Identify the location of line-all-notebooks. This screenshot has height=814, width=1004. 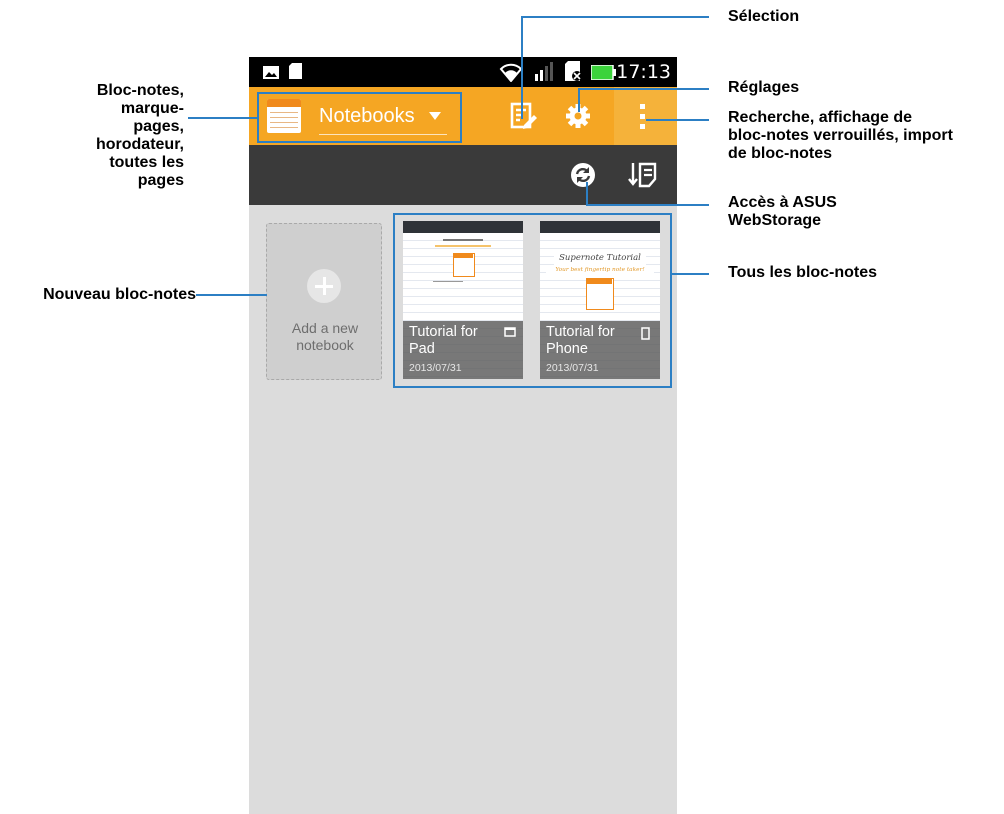
(690, 274).